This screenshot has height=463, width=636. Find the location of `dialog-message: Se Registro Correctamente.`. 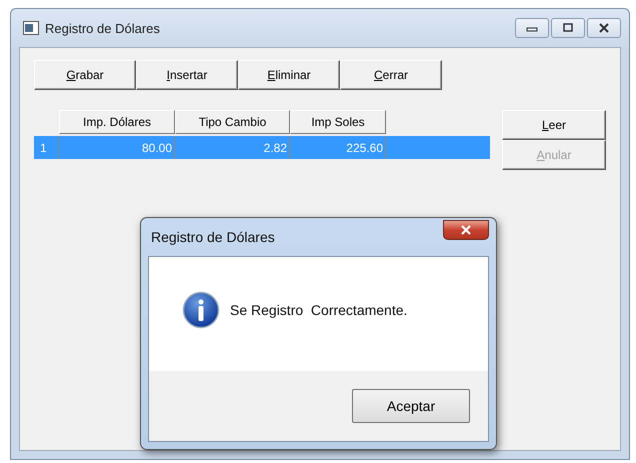

dialog-message: Se Registro Correctamente. is located at coordinates (319, 310).